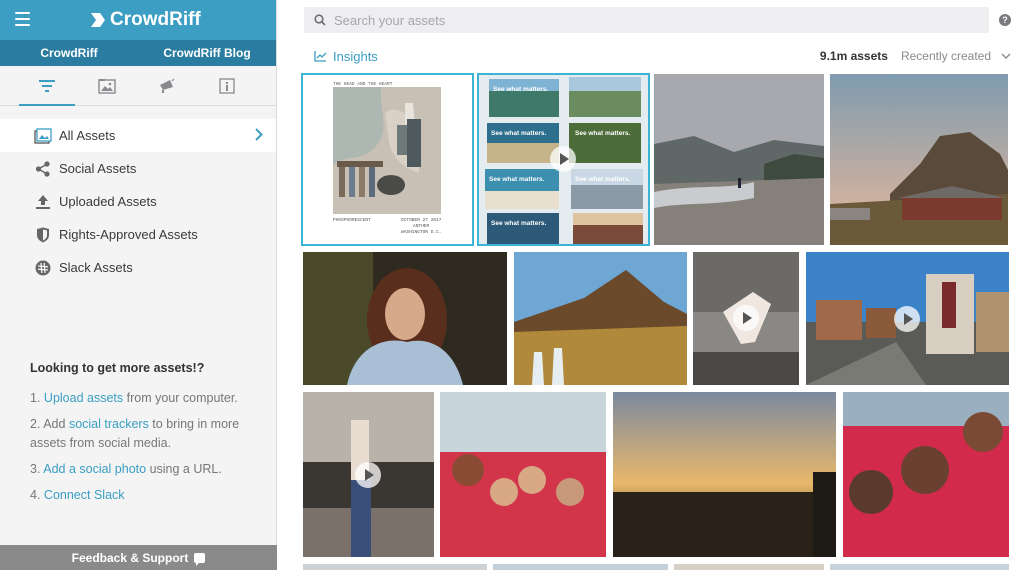 This screenshot has width=1024, height=570. What do you see at coordinates (207, 53) in the screenshot?
I see `subnav-link-blog: CrowdRiff Blog` at bounding box center [207, 53].